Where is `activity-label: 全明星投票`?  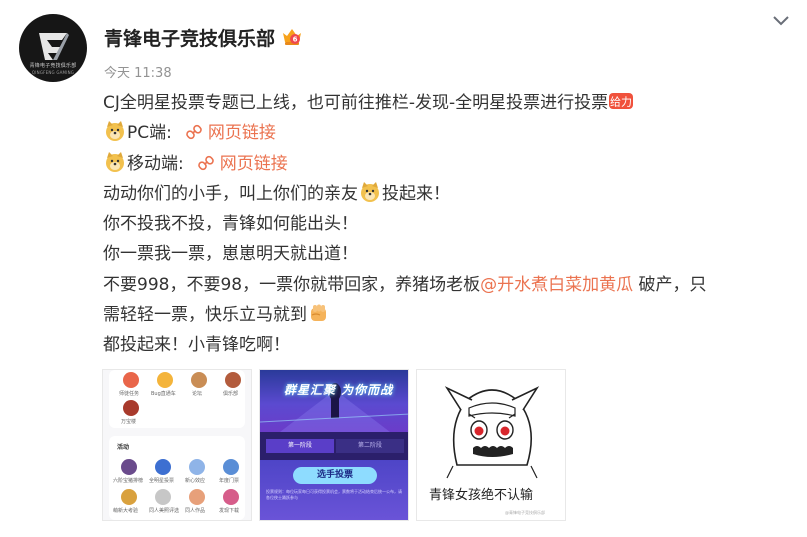
activity-label: 全明星投票 is located at coordinates (162, 481).